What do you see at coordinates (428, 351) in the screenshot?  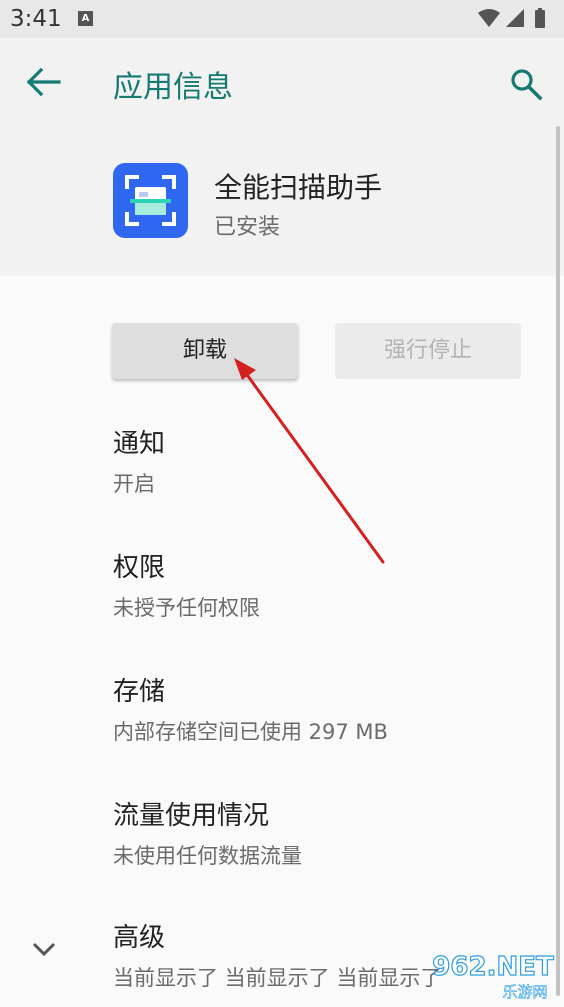 I see `force-stop-button: 强行停止` at bounding box center [428, 351].